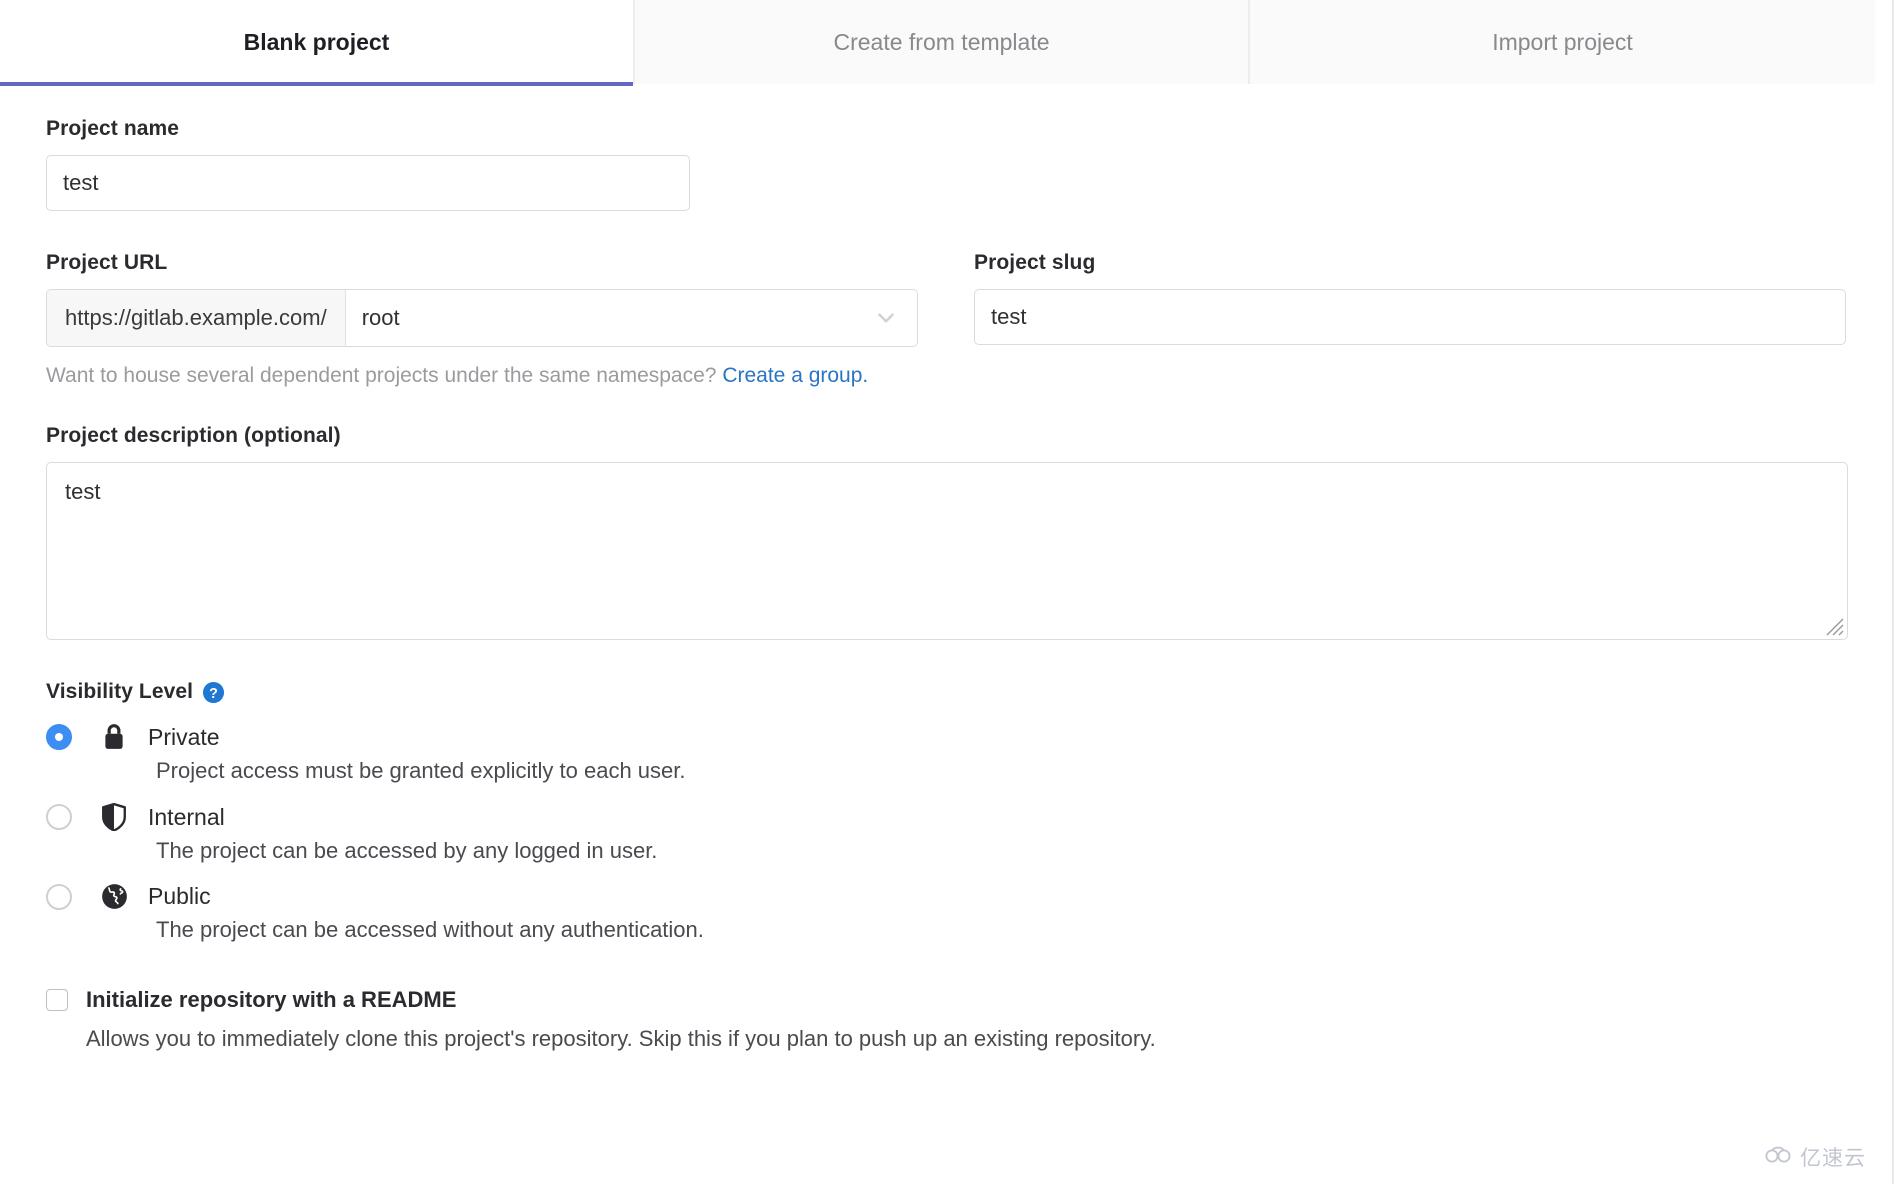  I want to click on project-slug-label: Project slug, so click(1035, 262).